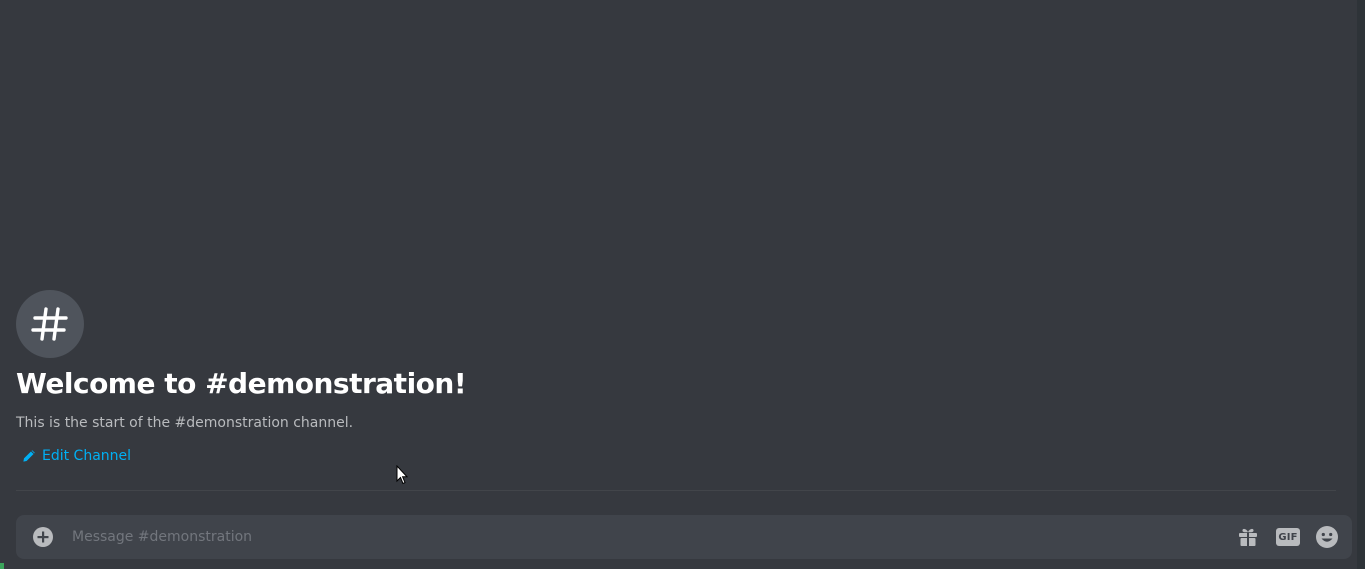 The height and width of the screenshot is (569, 1365). What do you see at coordinates (29, 456) in the screenshot?
I see `pencil-icon` at bounding box center [29, 456].